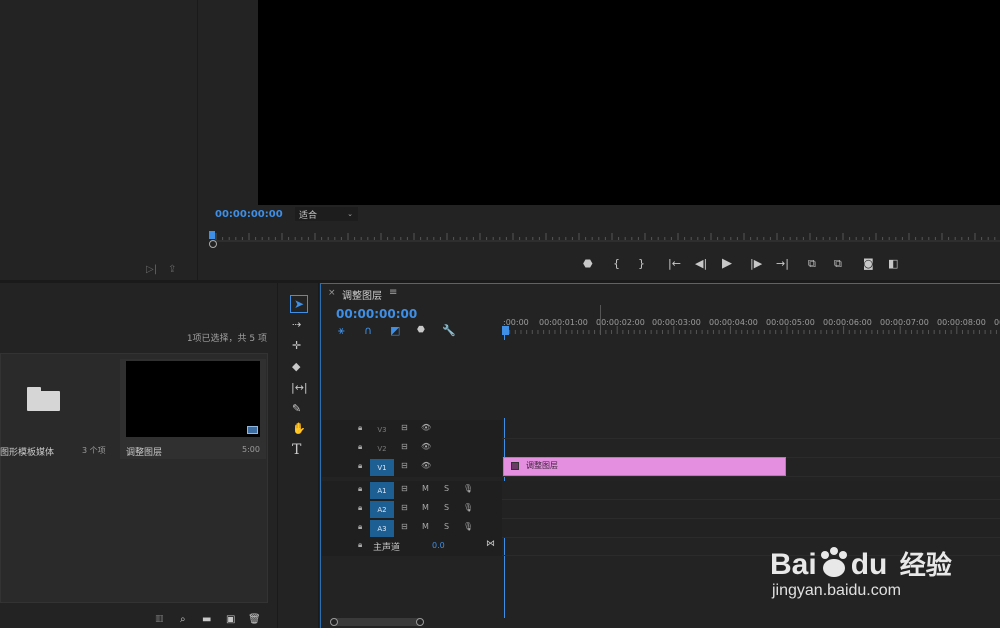 The image size is (1000, 628). What do you see at coordinates (836, 590) in the screenshot?
I see `watermark-url: jingyan.baidu.com` at bounding box center [836, 590].